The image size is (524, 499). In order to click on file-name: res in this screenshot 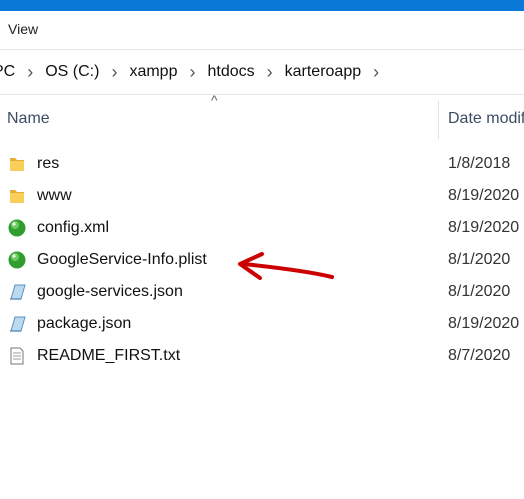, I will do `click(48, 163)`.